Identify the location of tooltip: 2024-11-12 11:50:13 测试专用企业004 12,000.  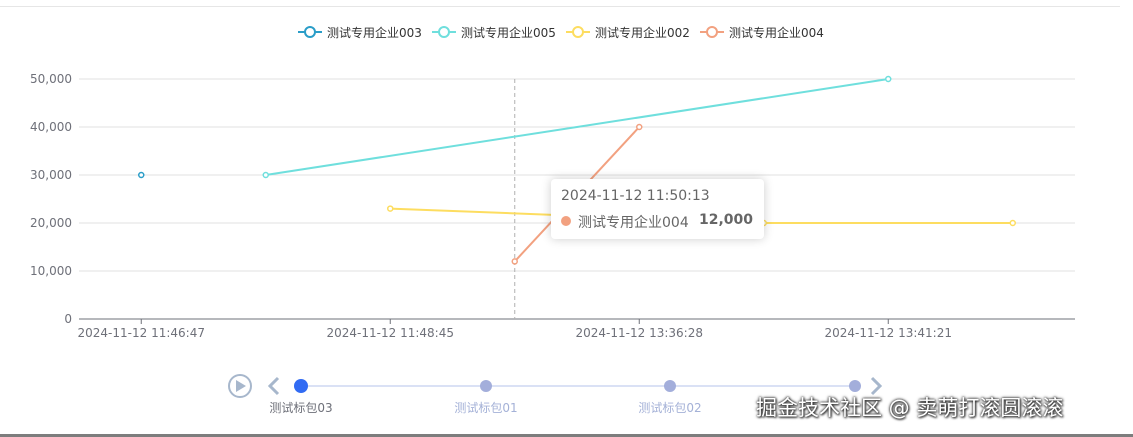
(657, 209).